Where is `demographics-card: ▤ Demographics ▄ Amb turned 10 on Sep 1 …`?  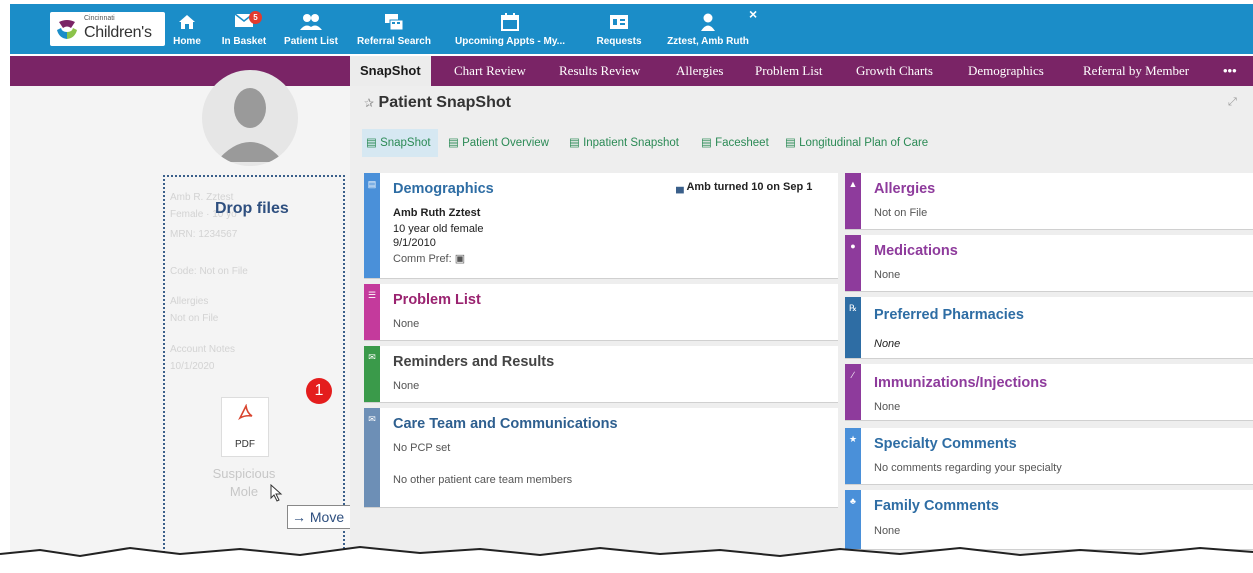 demographics-card: ▤ Demographics ▄ Amb turned 10 on Sep 1 … is located at coordinates (601, 226).